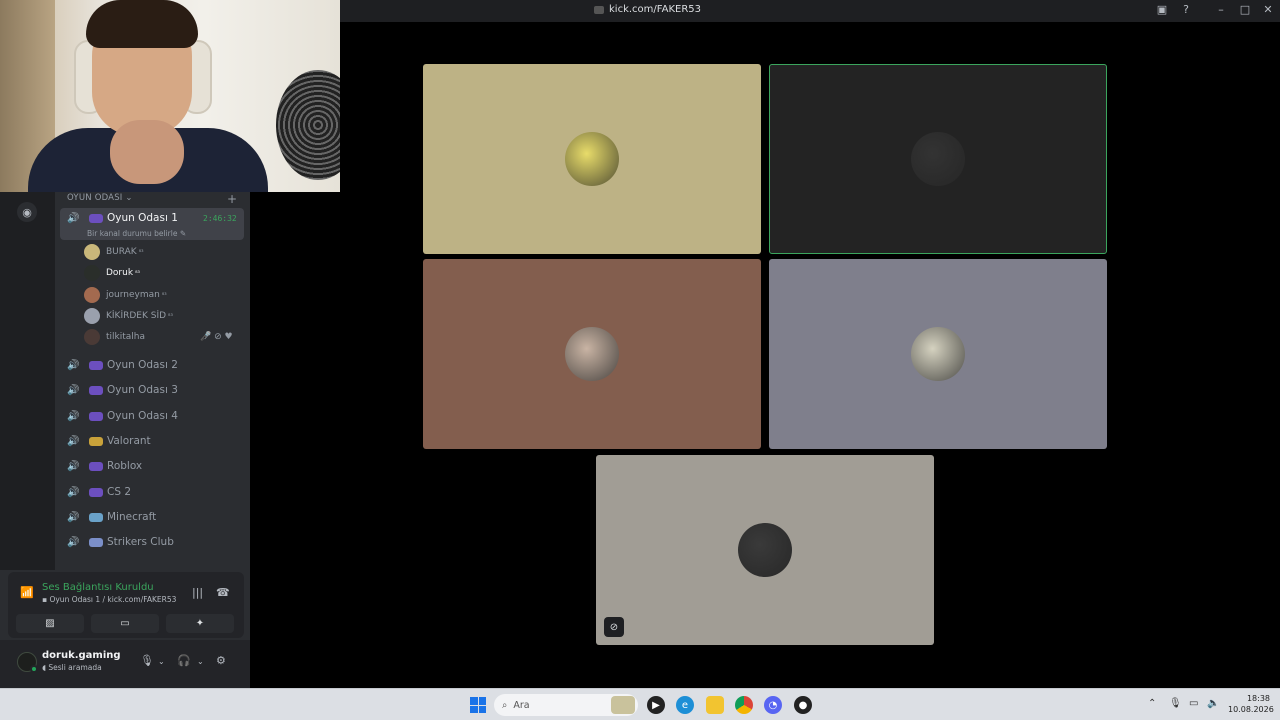 This screenshot has height=720, width=1280. I want to click on clock-time: 18:38, so click(1258, 698).